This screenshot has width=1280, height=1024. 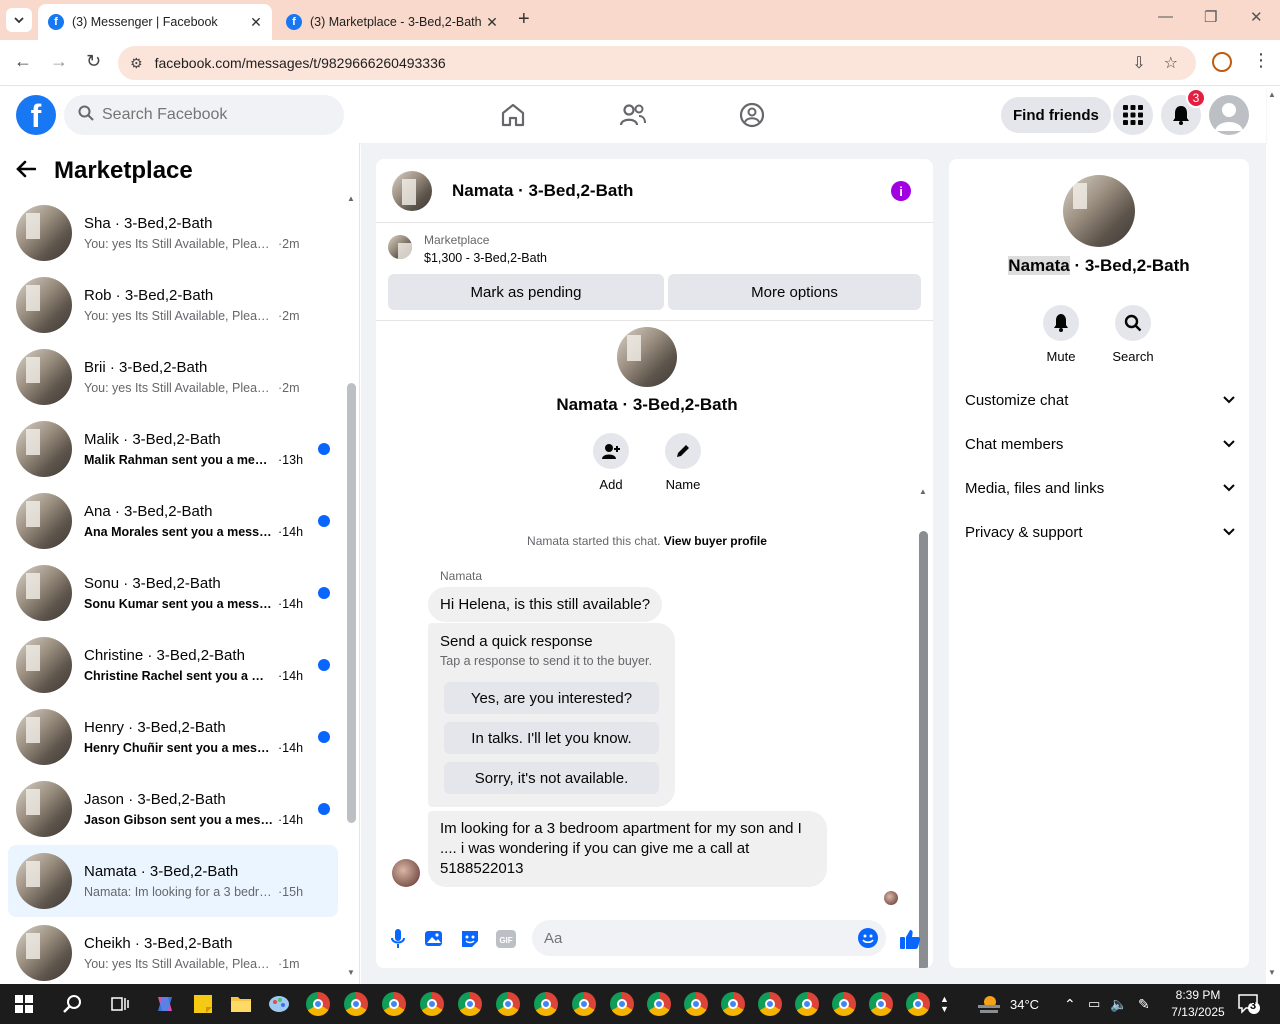 What do you see at coordinates (923, 749) in the screenshot?
I see `thread-scrollbar` at bounding box center [923, 749].